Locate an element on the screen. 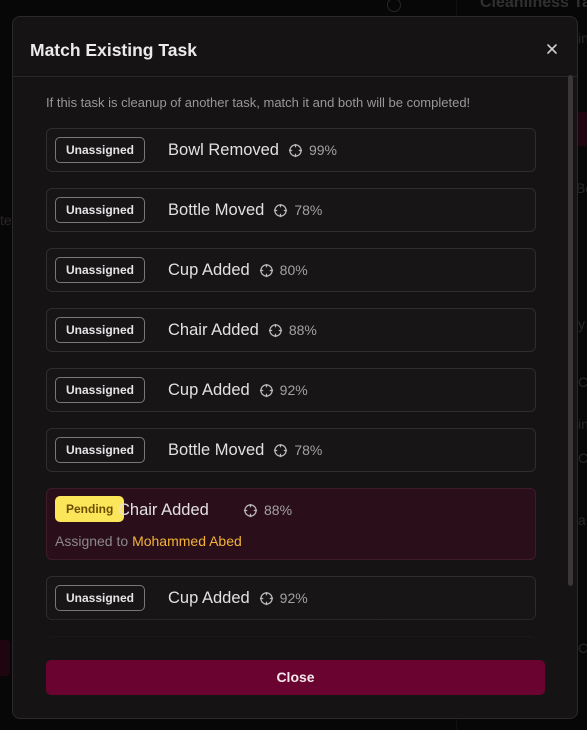 Image resolution: width=587 pixels, height=730 pixels. status-badge-pending: Pending is located at coordinates (90, 509).